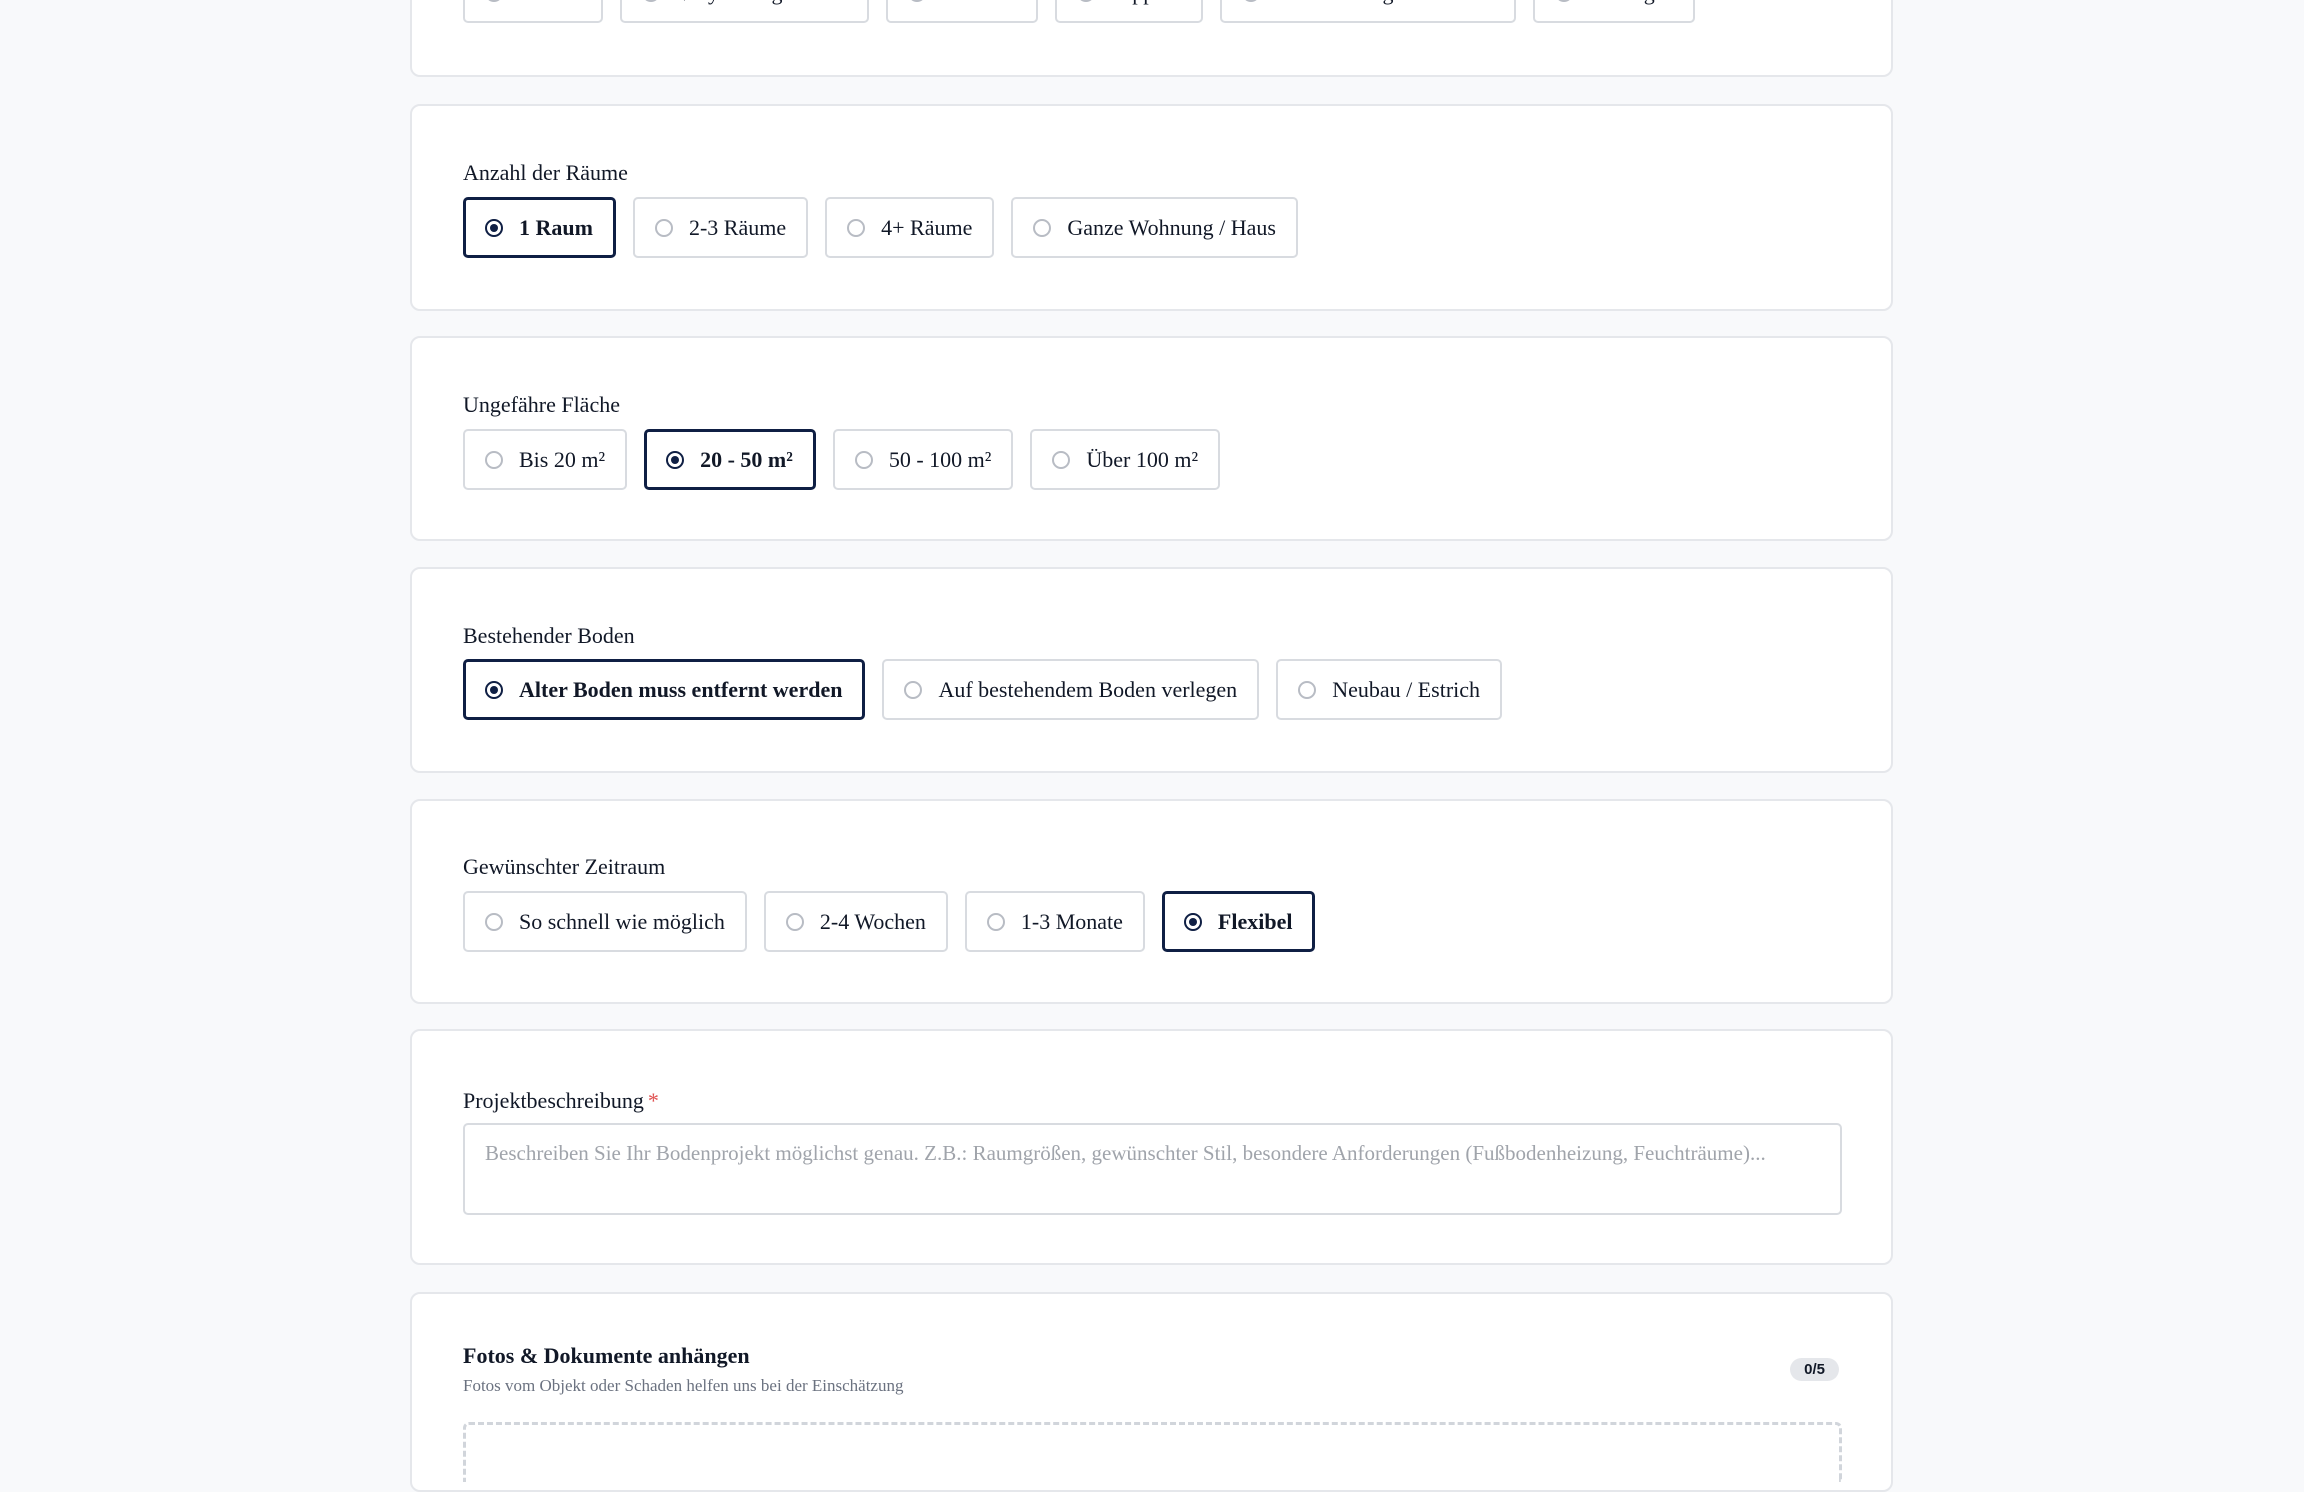  Describe the element at coordinates (962, 11) in the screenshot. I see `floor-type-option: Laminat` at that location.